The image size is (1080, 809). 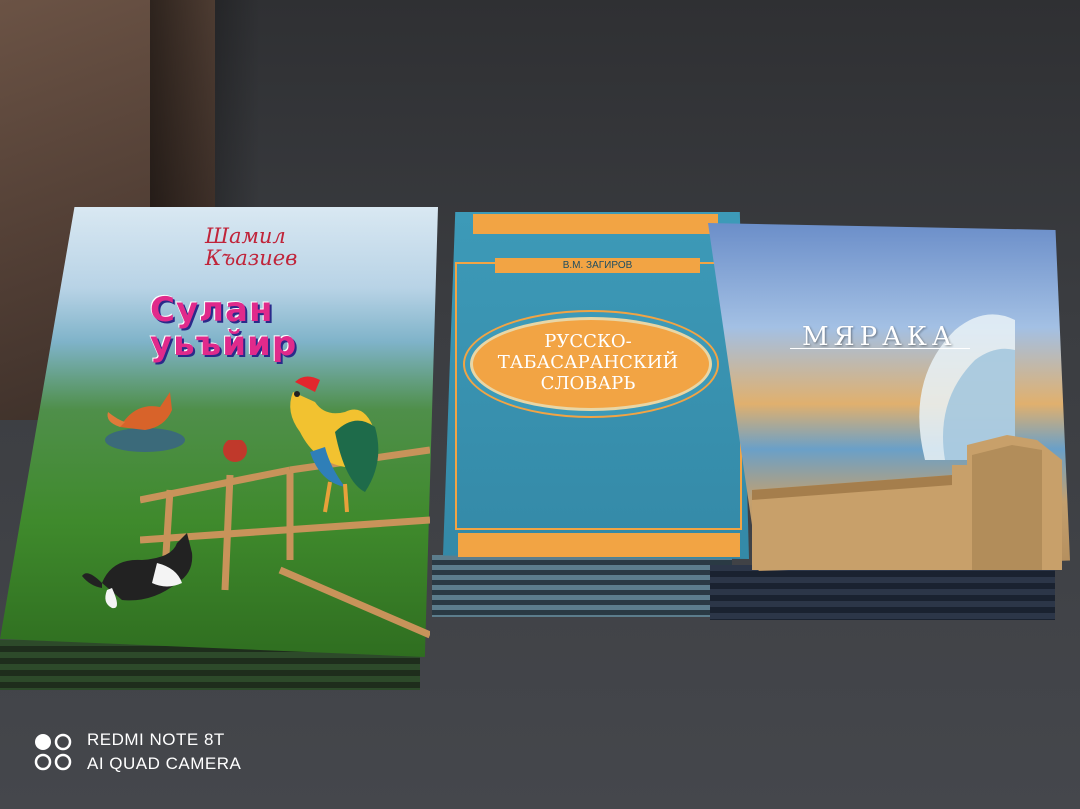 What do you see at coordinates (880, 348) in the screenshot?
I see `title-underline` at bounding box center [880, 348].